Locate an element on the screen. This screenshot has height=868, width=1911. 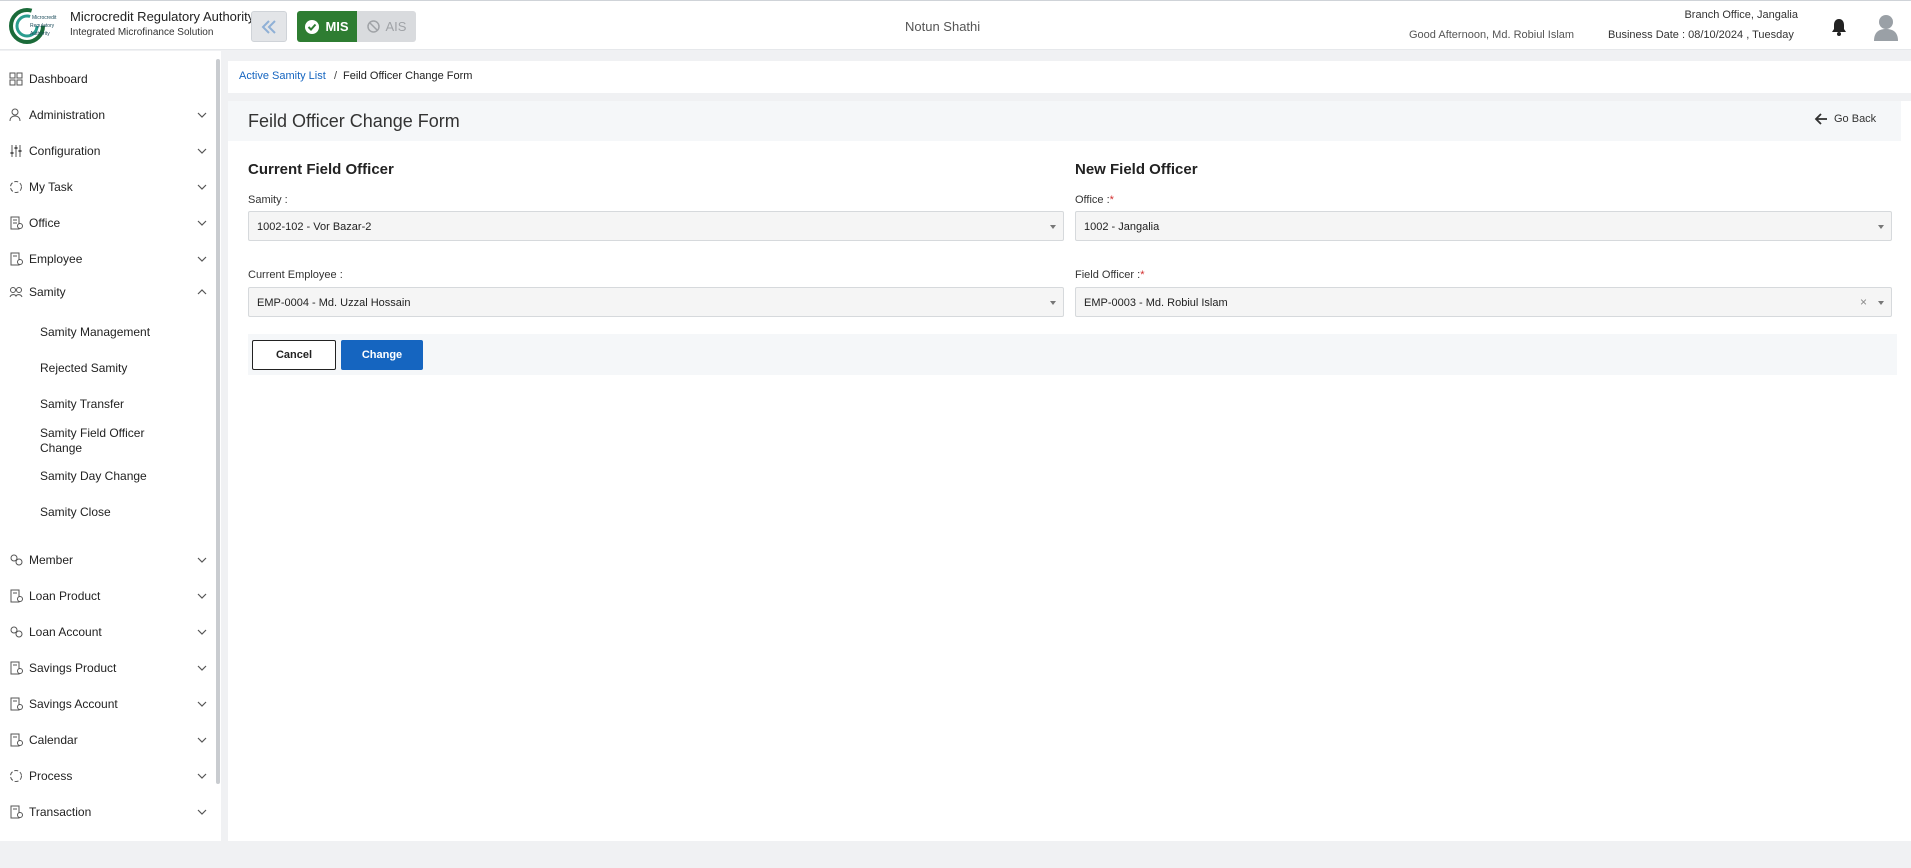
current-employee-select: EMP-0004 - Md. Uzzal Hossain is located at coordinates (656, 302).